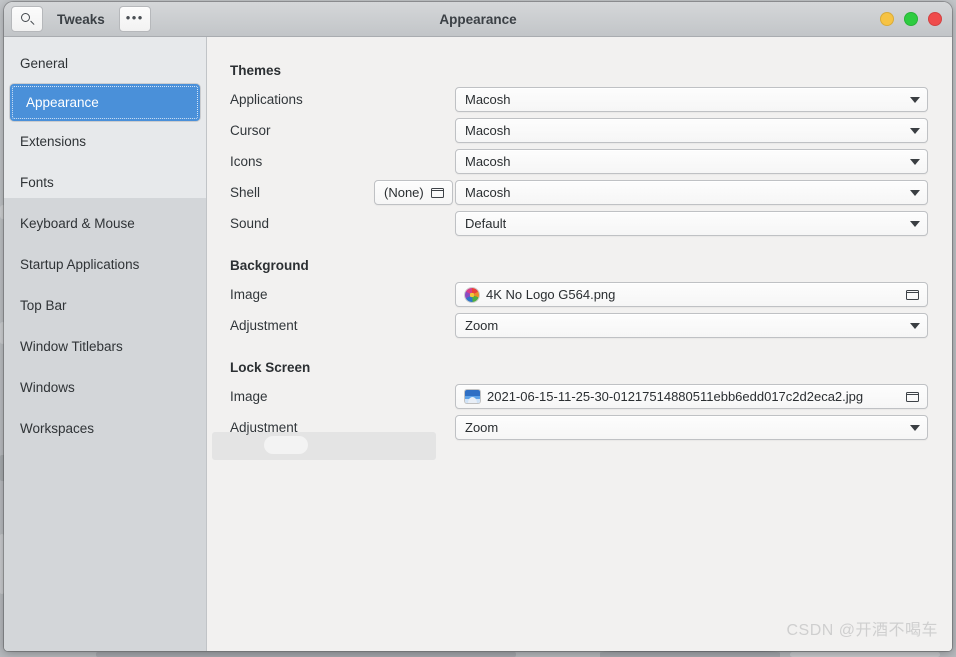 This screenshot has height=657, width=956. What do you see at coordinates (488, 192) in the screenshot?
I see `shell-theme-value: Macosh` at bounding box center [488, 192].